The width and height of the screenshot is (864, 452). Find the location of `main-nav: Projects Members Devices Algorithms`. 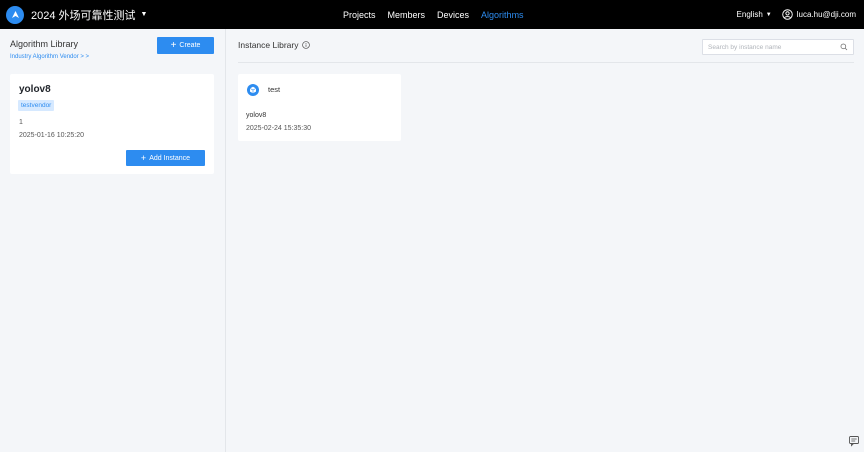

main-nav: Projects Members Devices Algorithms is located at coordinates (439, 14).